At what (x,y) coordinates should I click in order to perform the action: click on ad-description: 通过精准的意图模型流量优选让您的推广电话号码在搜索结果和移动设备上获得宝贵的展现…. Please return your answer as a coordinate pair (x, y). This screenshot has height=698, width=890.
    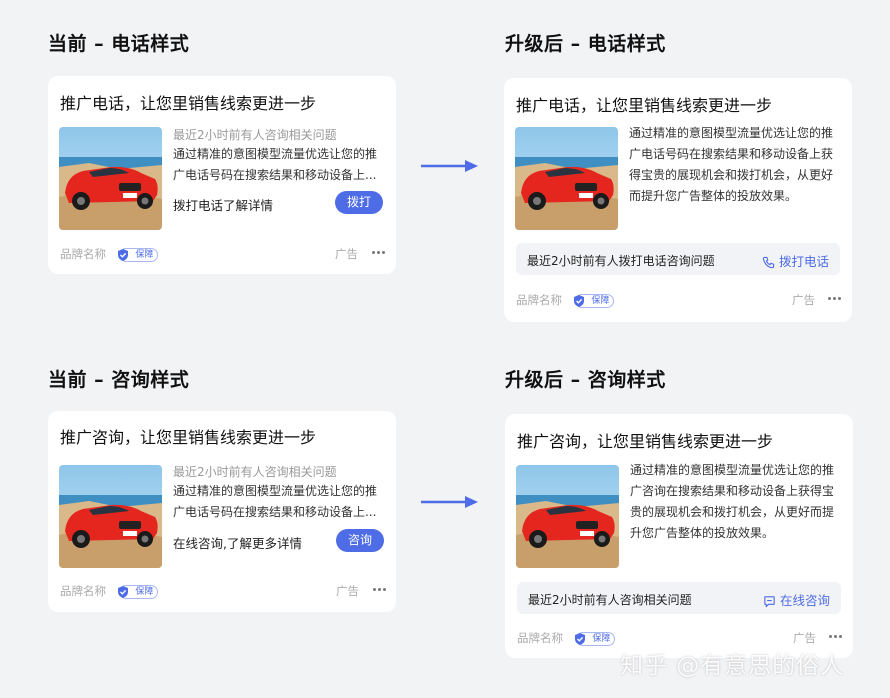
    Looking at the image, I should click on (731, 164).